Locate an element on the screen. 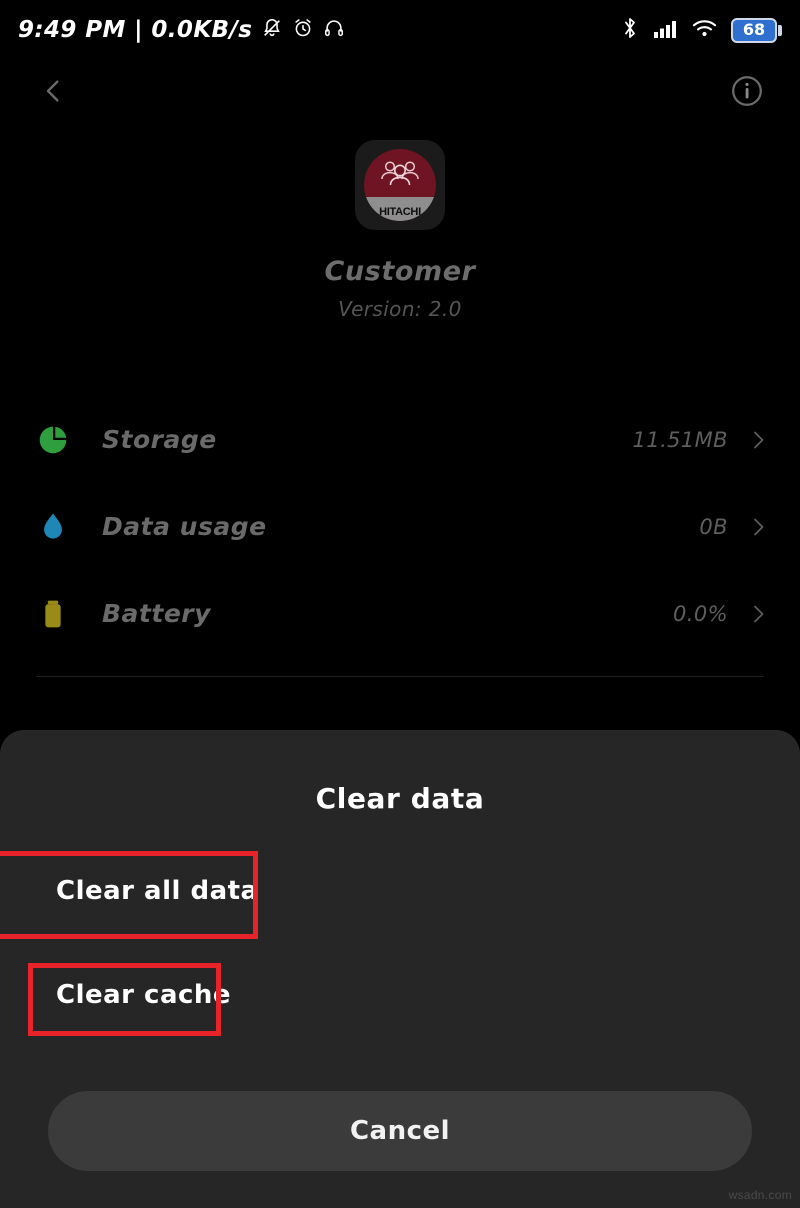 This screenshot has height=1208, width=800. row-value: 0B is located at coordinates (713, 526).